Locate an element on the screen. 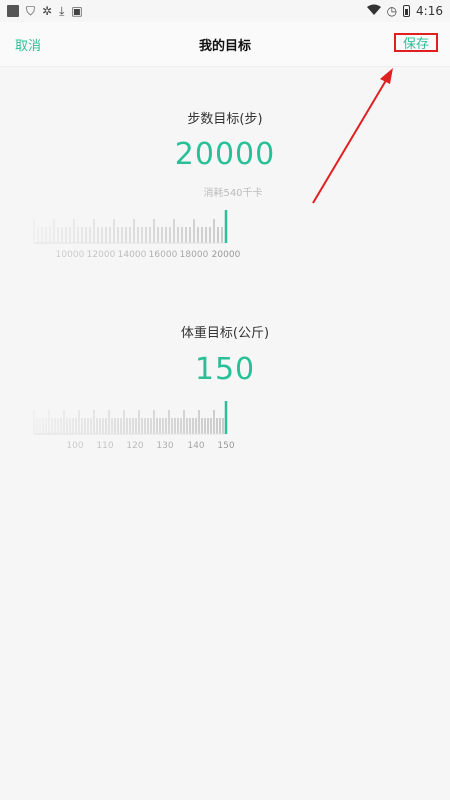  status-bar: ⛉ ✲ ⤓ ▣ ◷ 4:16 is located at coordinates (225, 11).